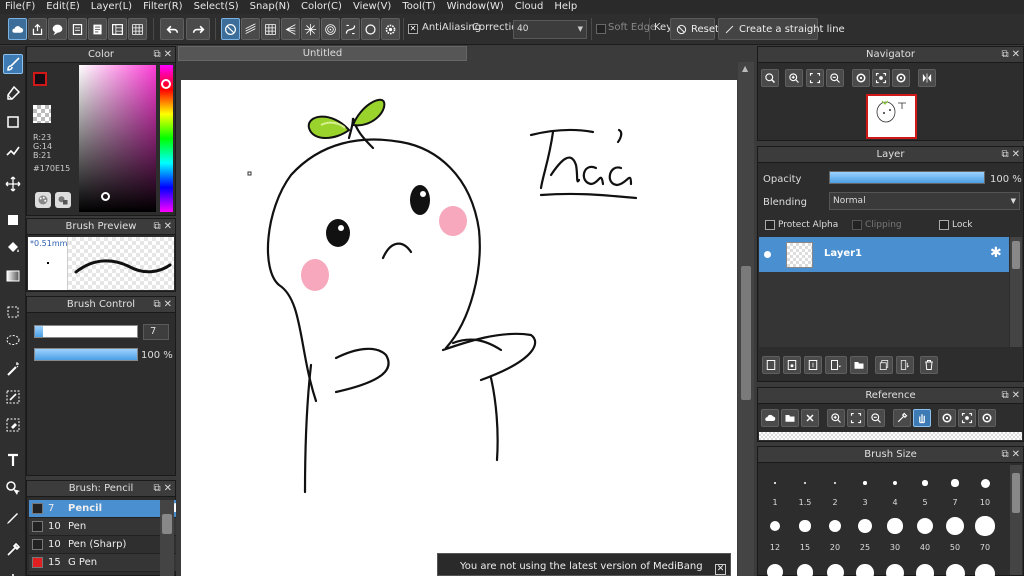 The width and height of the screenshot is (1024, 576). What do you see at coordinates (117, 29) in the screenshot?
I see `panels-icon` at bounding box center [117, 29].